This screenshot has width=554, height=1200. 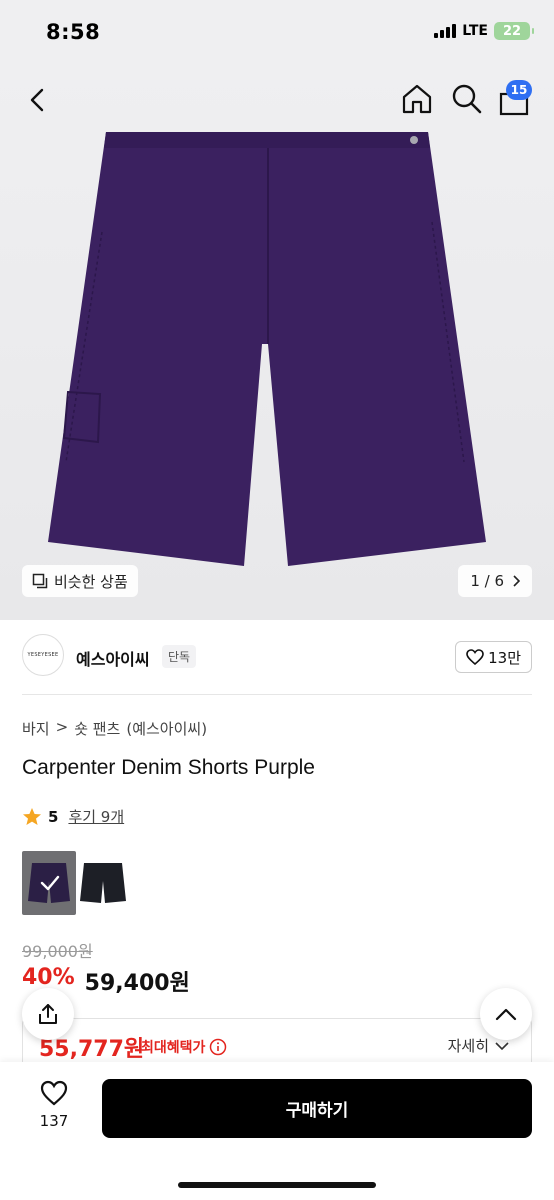 What do you see at coordinates (475, 31) in the screenshot?
I see `network-label: LTE` at bounding box center [475, 31].